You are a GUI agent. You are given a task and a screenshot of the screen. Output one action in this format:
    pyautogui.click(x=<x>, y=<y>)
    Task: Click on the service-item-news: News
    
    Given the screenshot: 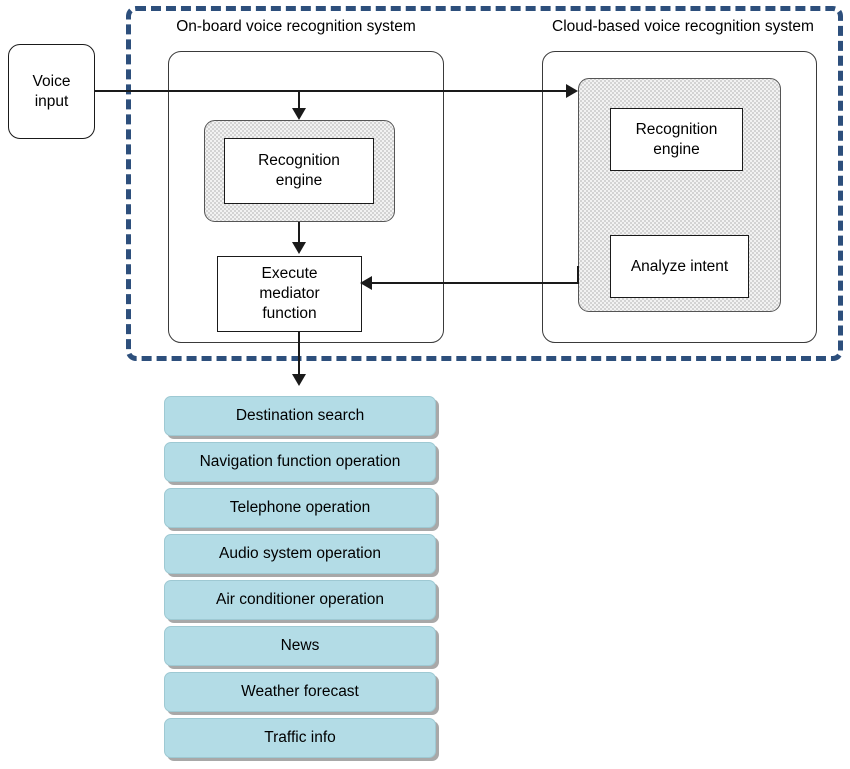 What is the action you would take?
    pyautogui.click(x=300, y=646)
    